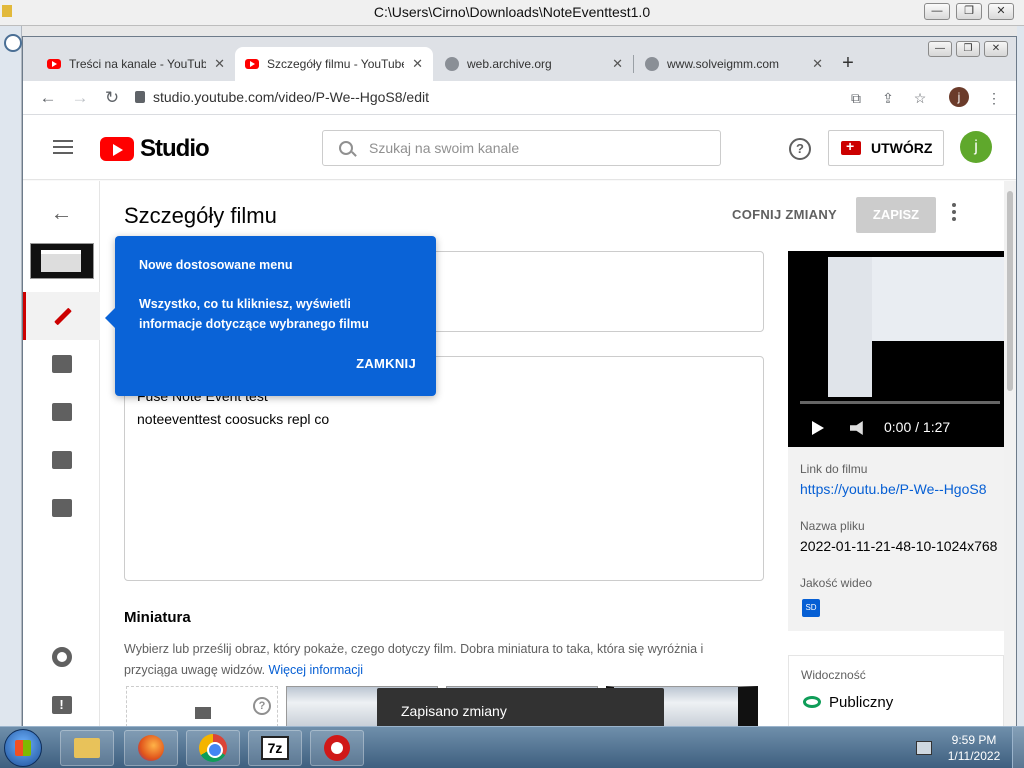  What do you see at coordinates (61, 508) in the screenshot?
I see `sidebar-item-subtitles` at bounding box center [61, 508].